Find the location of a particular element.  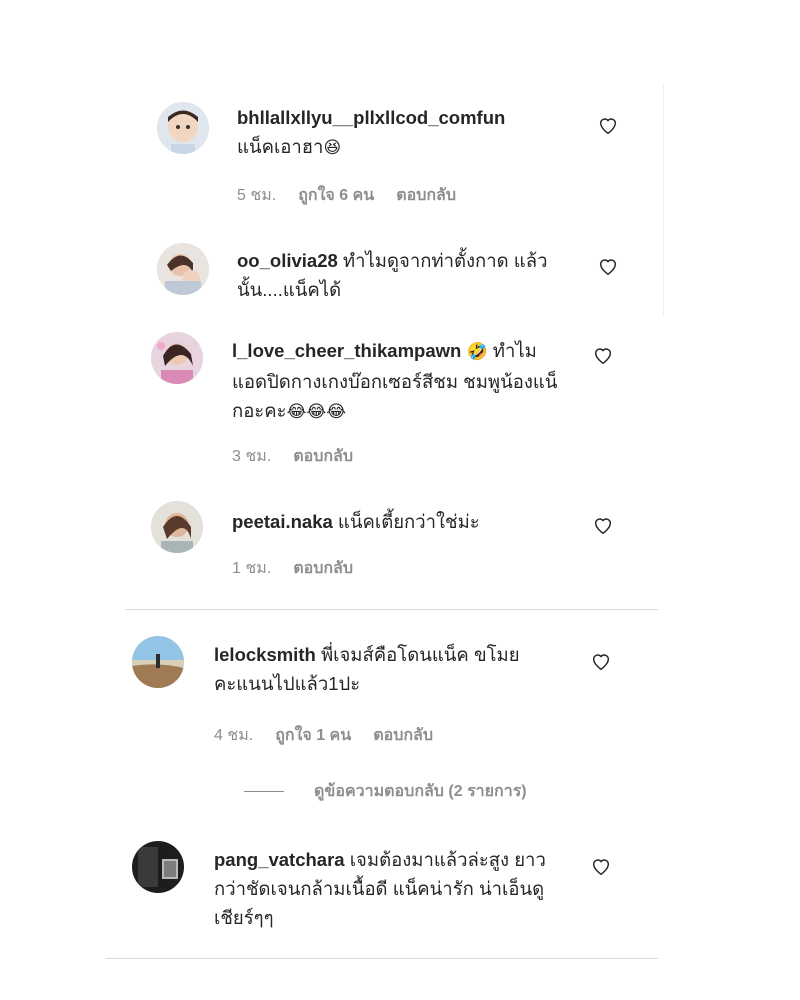

comment-text: แน็คเตี้ยกว่าใช่ม่ะ is located at coordinates (408, 521).